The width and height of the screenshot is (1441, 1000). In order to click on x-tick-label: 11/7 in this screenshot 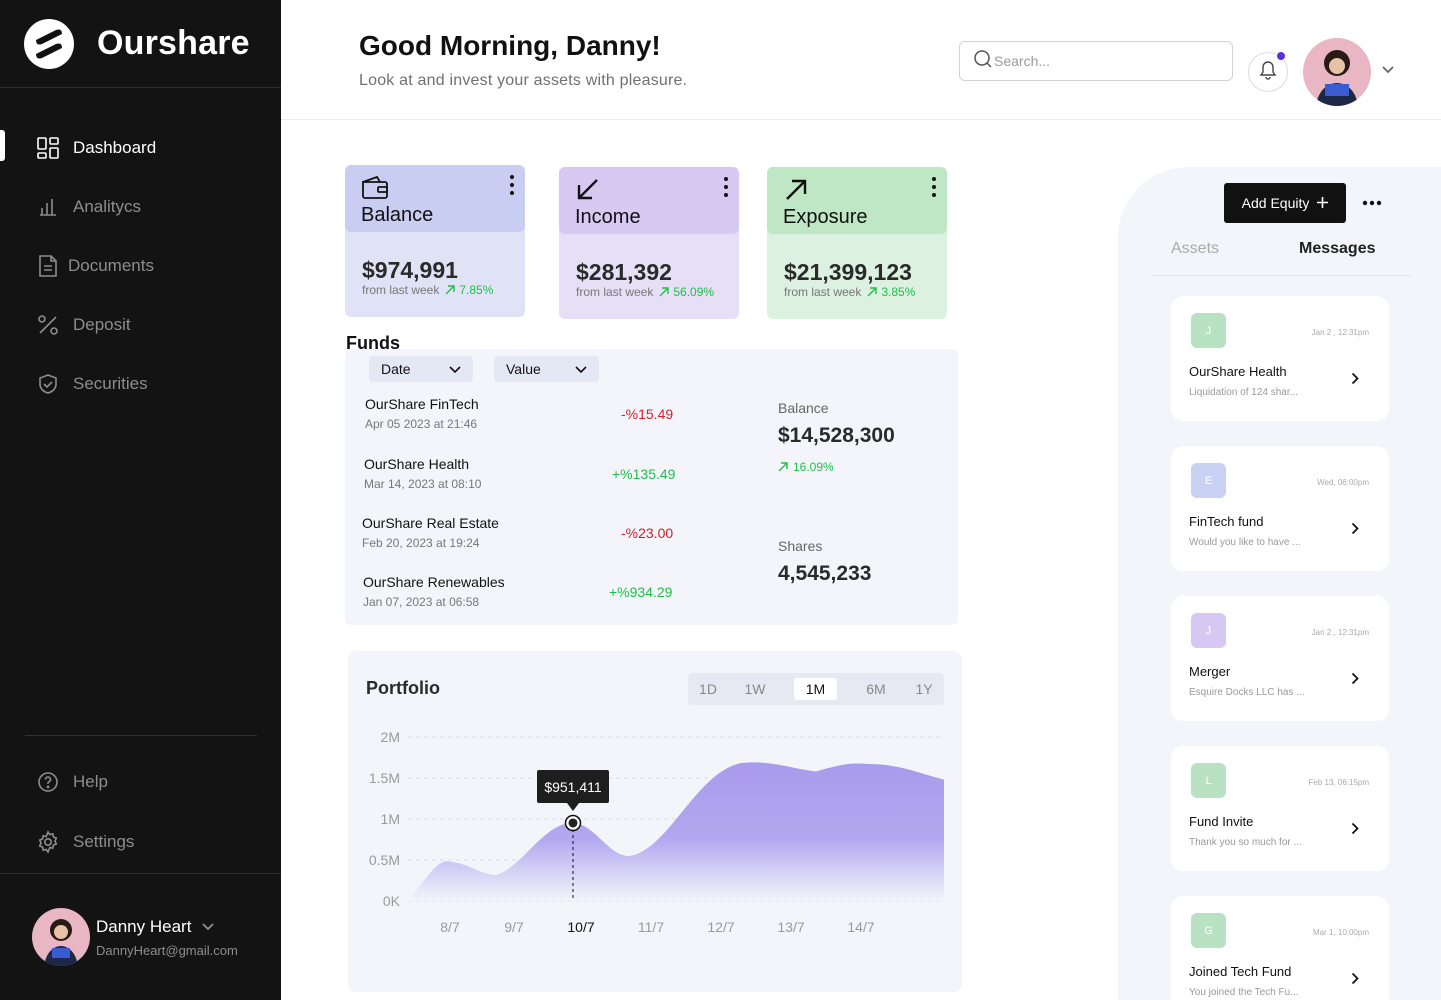, I will do `click(651, 927)`.